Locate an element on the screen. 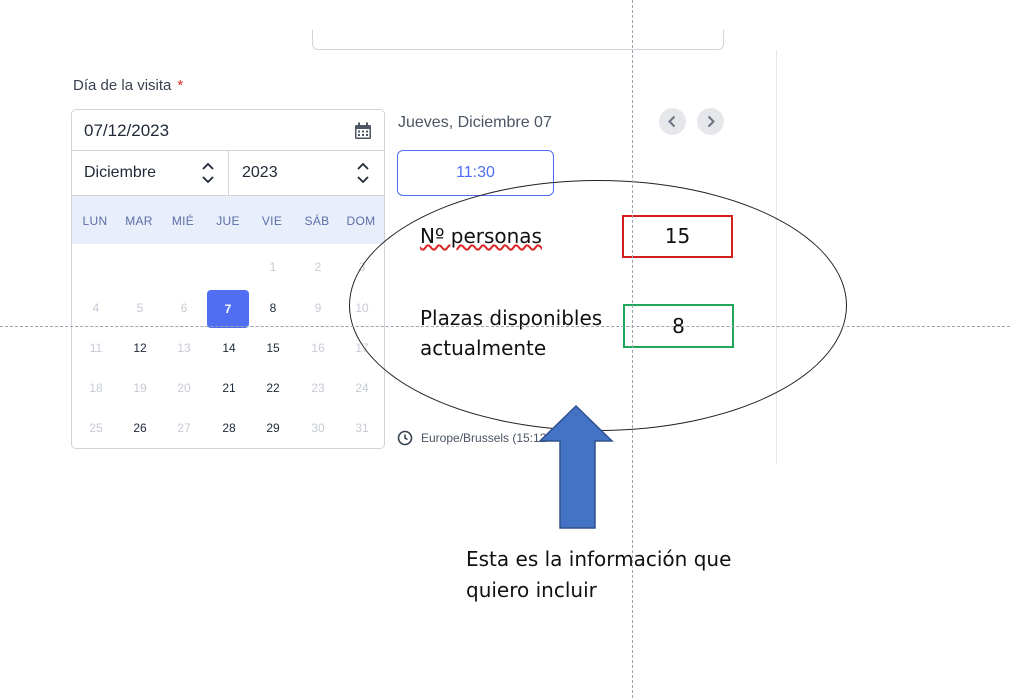 This screenshot has height=698, width=1010. weekday-header: LUN MAR MIÉ JUE VIE SÁB DOM is located at coordinates (228, 220).